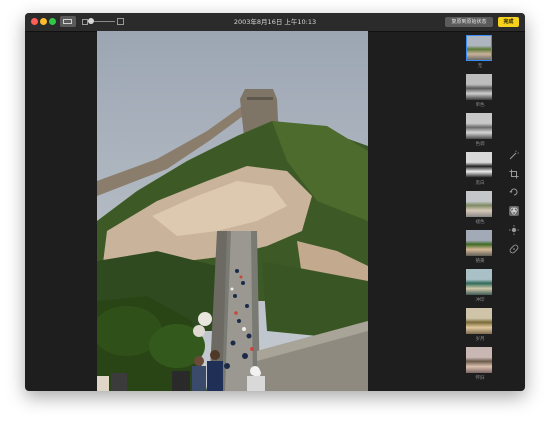 The height and width of the screenshot is (427, 550). Describe the element at coordinates (480, 183) in the screenshot. I see `filter-label: 黑白` at that location.